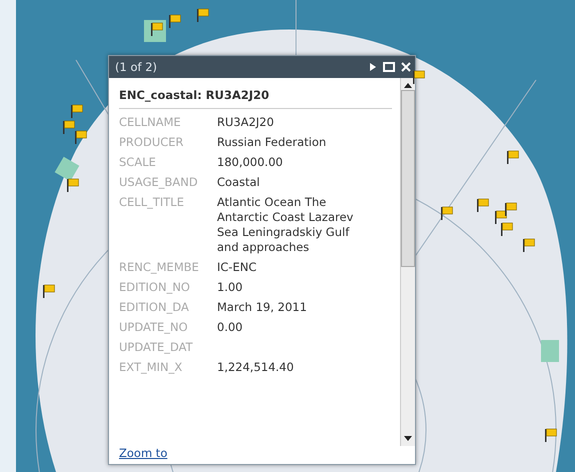 The height and width of the screenshot is (472, 575). Describe the element at coordinates (156, 347) in the screenshot. I see `field-label: UPDATE_DAT` at that location.